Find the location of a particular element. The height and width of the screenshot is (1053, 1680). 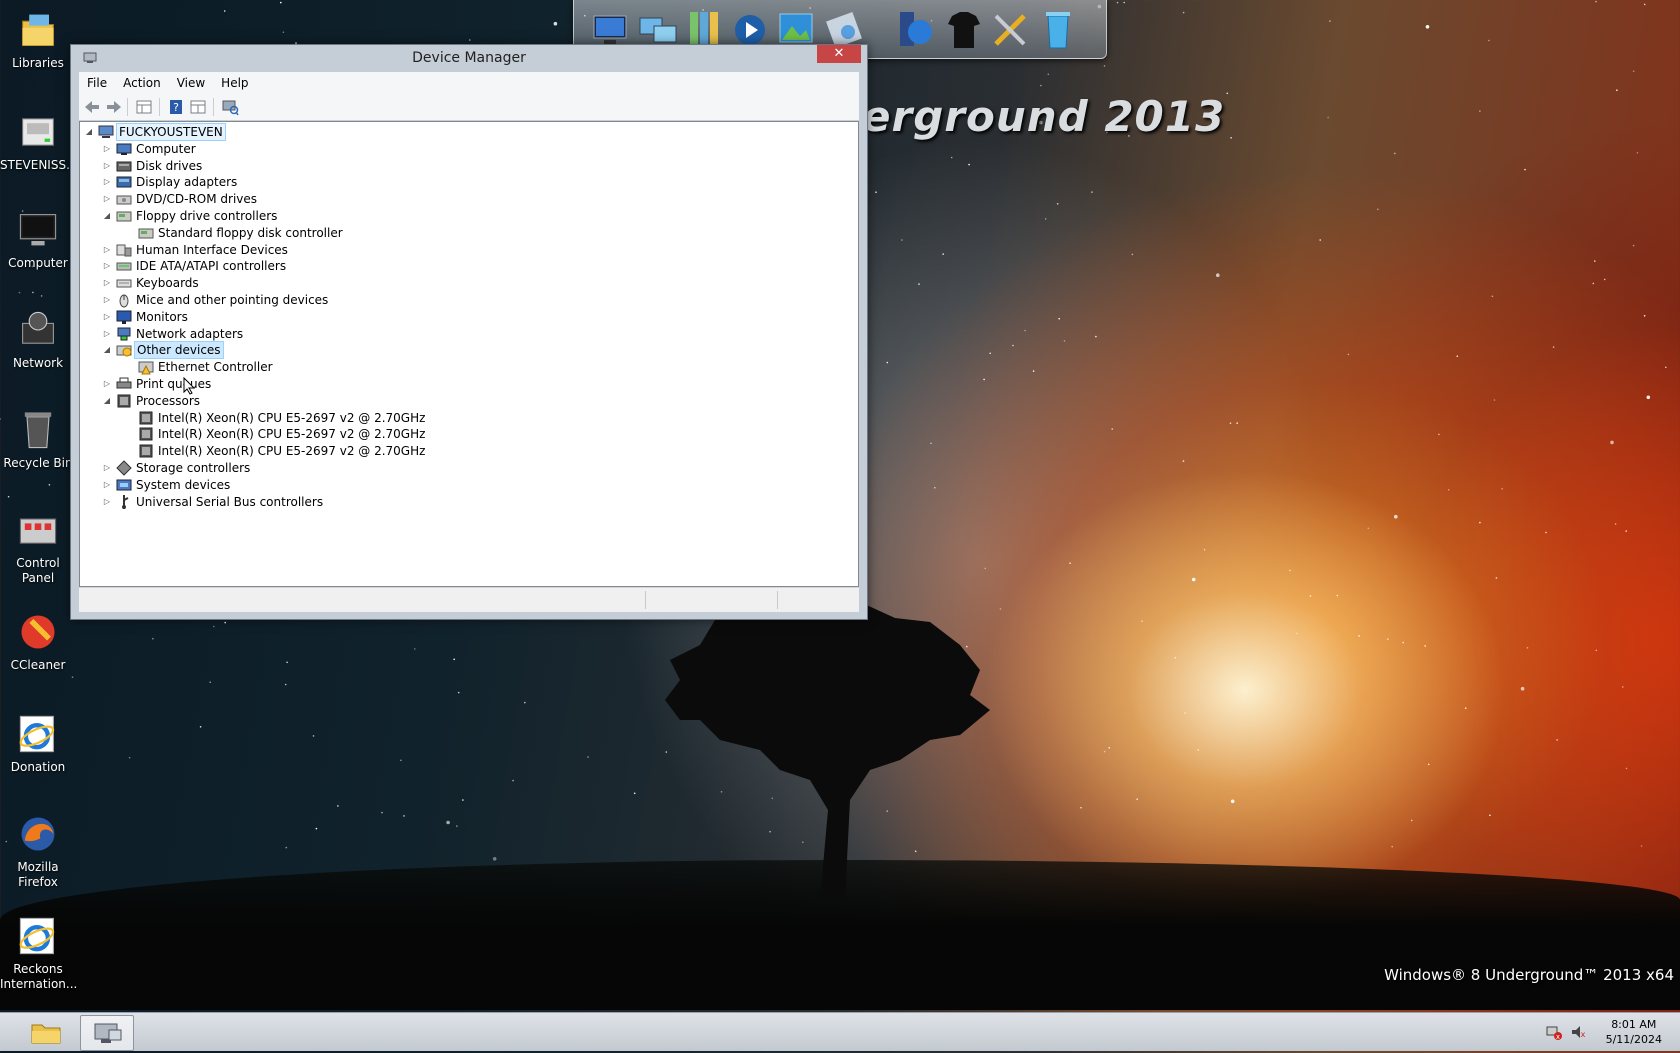

storage-controller-icon is located at coordinates (124, 468).